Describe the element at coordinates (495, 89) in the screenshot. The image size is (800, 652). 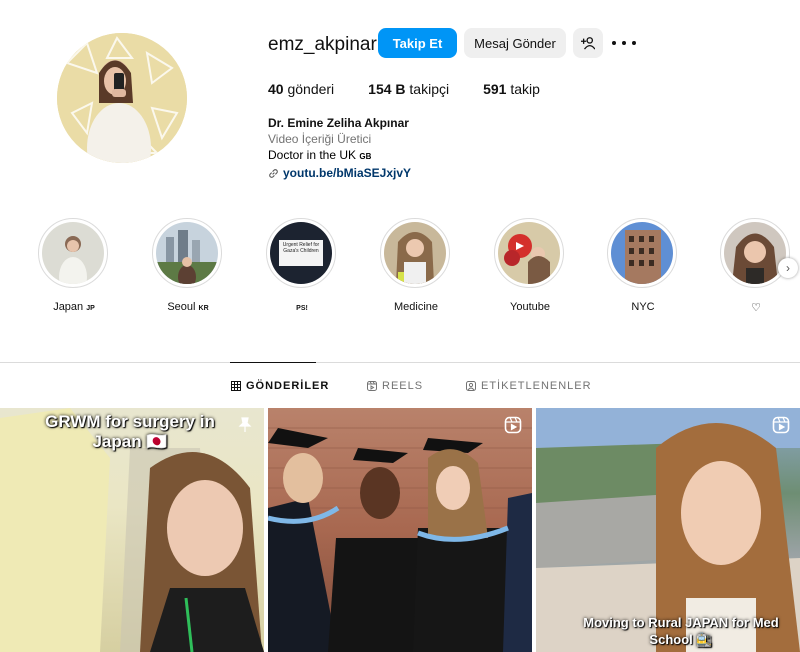
I see `stat-following-count: 591` at that location.